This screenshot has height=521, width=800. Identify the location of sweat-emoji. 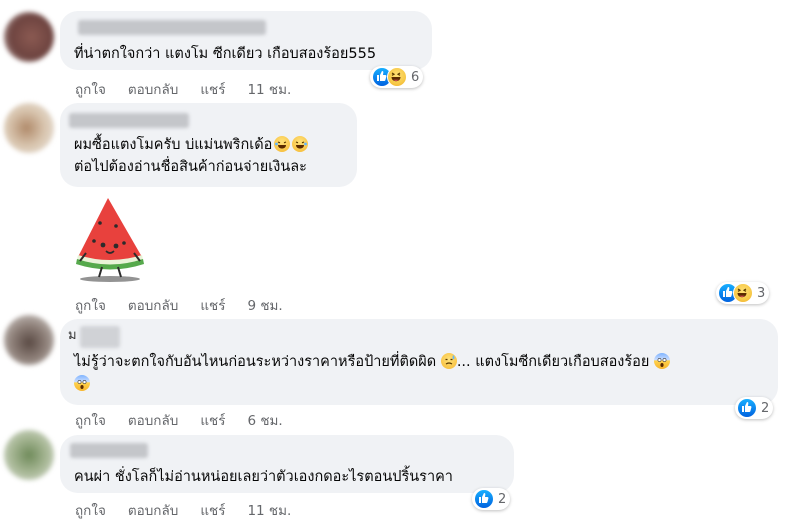
(448, 361).